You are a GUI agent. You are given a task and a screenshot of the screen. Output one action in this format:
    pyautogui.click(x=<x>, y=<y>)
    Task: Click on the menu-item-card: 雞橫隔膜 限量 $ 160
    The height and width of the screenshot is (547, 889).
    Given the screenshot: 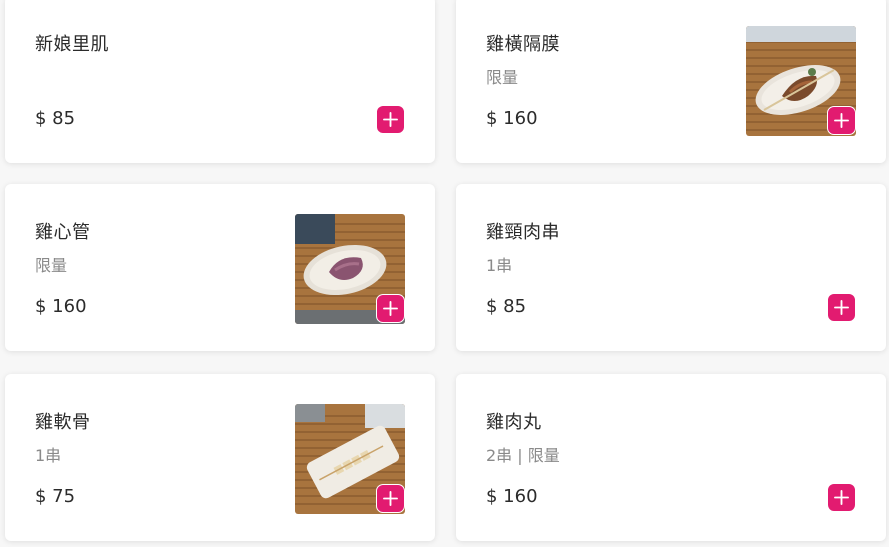 What is the action you would take?
    pyautogui.click(x=671, y=81)
    